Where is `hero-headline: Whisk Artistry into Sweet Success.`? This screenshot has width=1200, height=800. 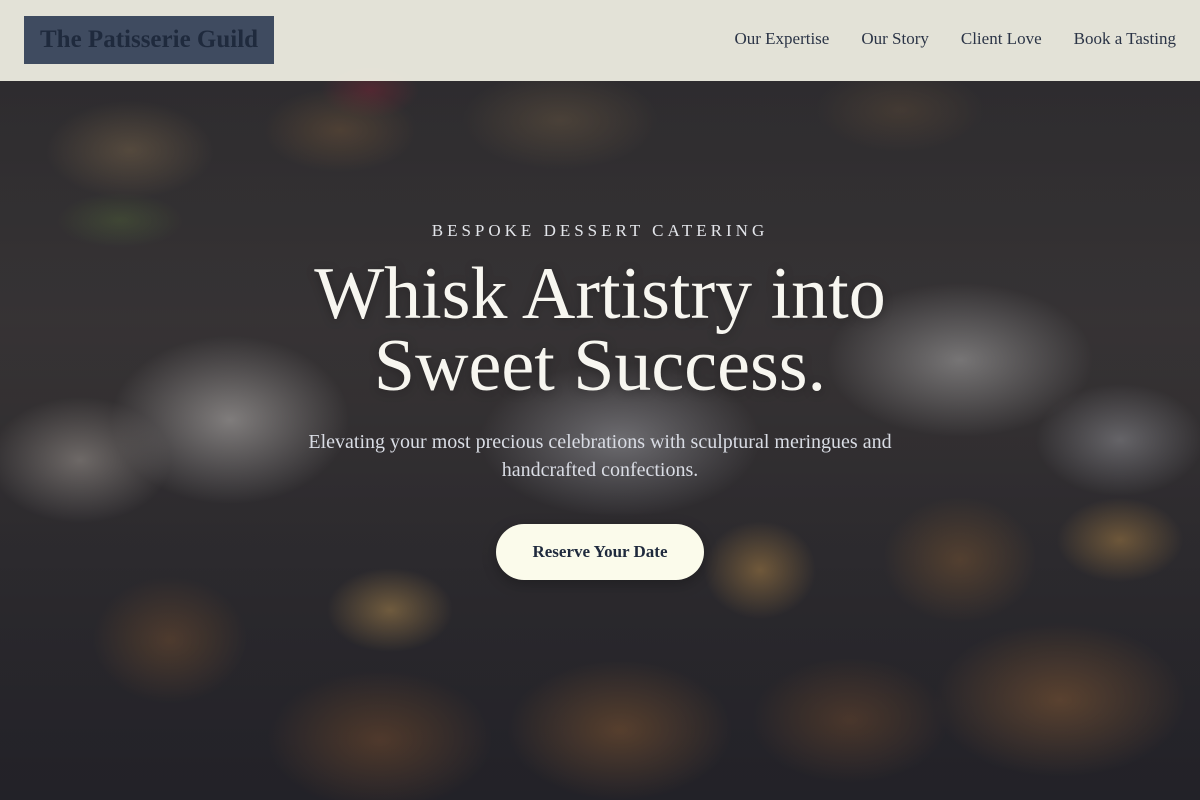
hero-headline: Whisk Artistry into Sweet Success. is located at coordinates (600, 330).